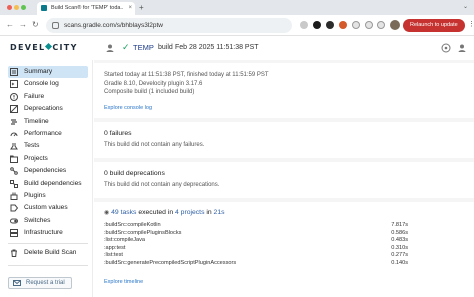  What do you see at coordinates (48, 243) in the screenshot?
I see `sidebar-divider` at bounding box center [48, 243].